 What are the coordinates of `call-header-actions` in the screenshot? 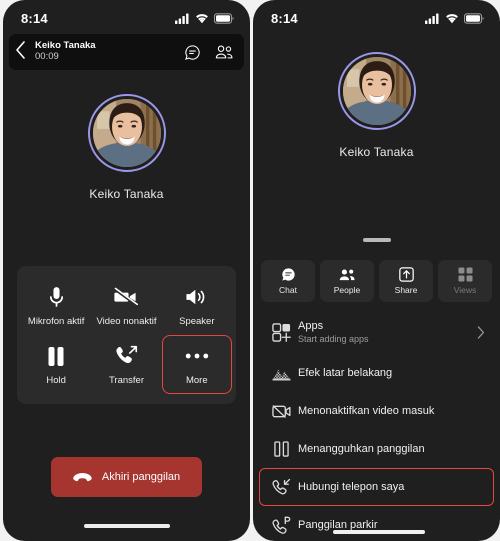 It's located at (209, 52).